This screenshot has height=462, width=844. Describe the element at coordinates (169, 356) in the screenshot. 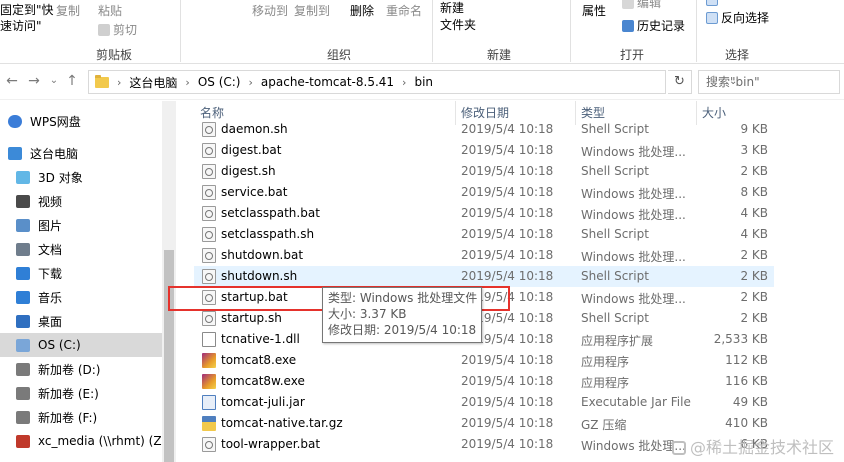

I see `nav-scrollbar-thumb` at that location.